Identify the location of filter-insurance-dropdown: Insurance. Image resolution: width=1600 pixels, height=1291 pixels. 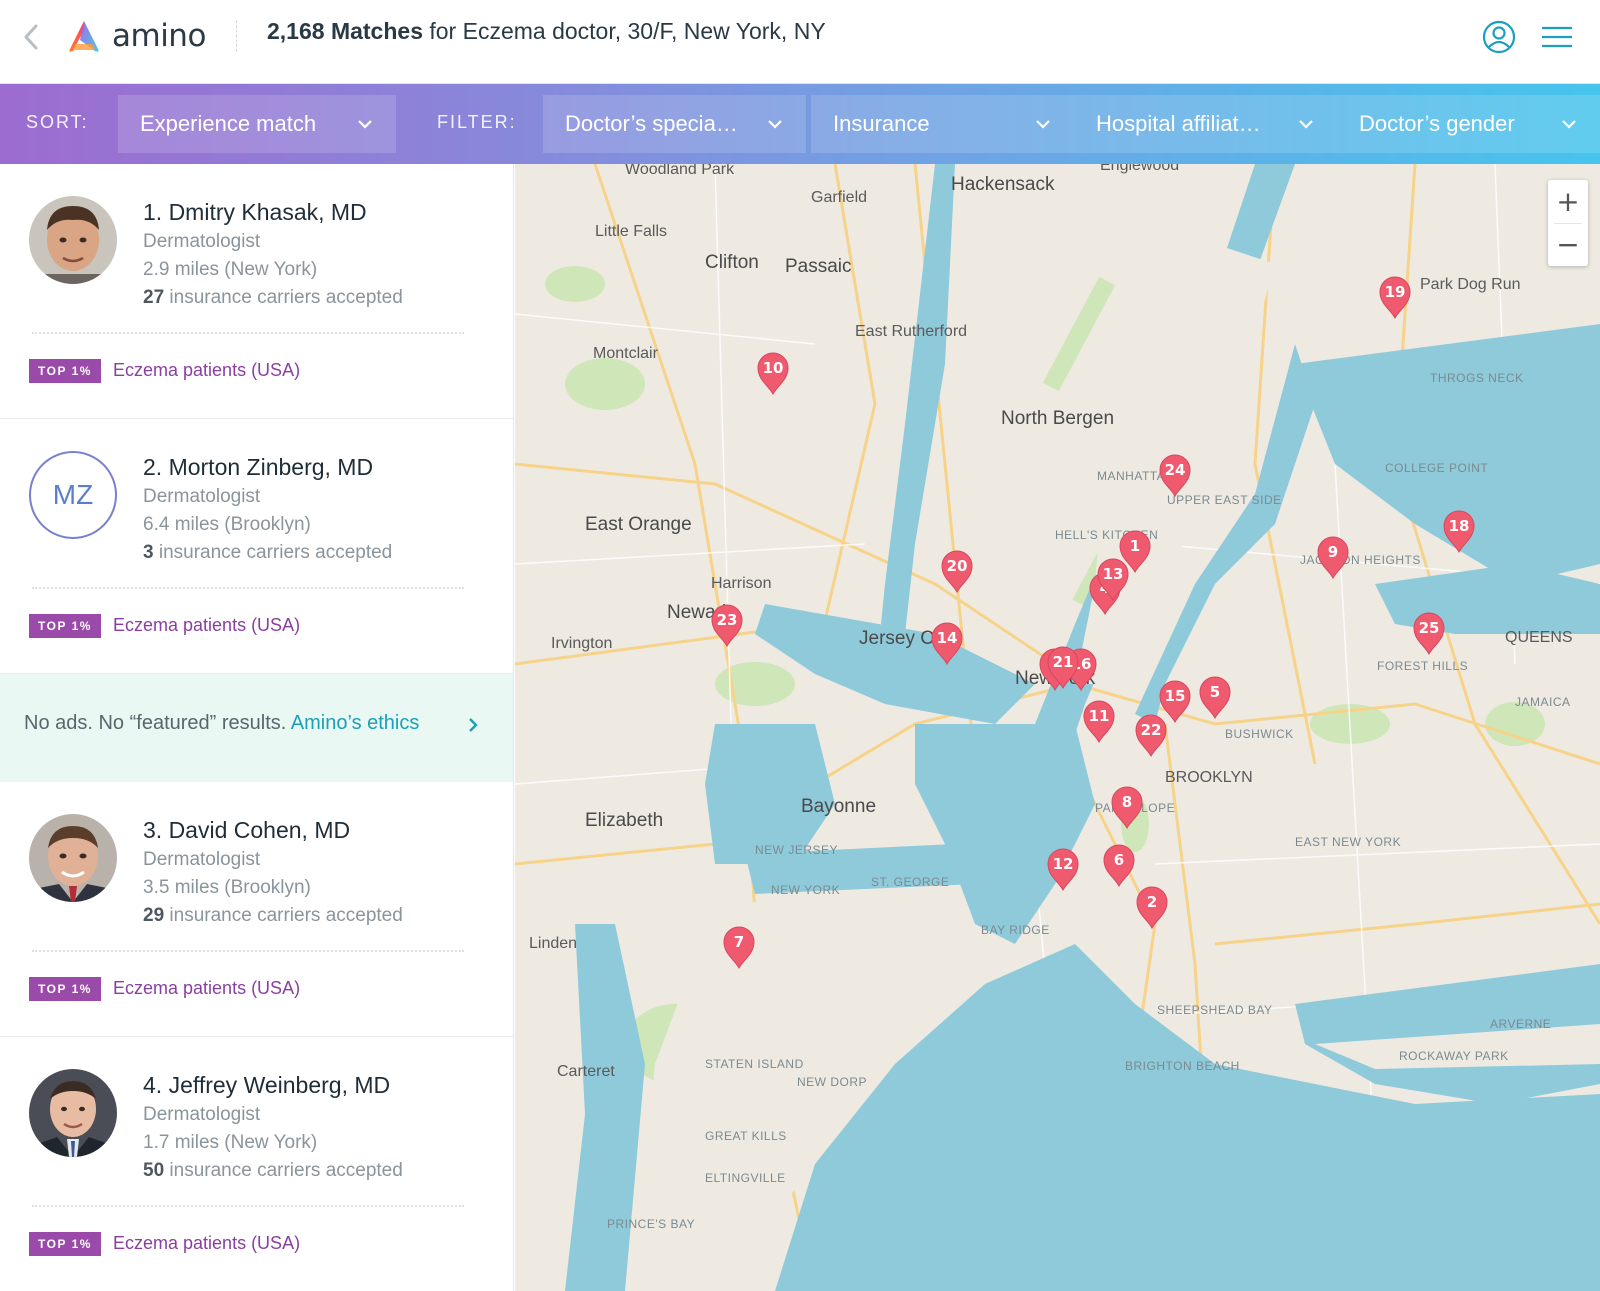
(942, 124).